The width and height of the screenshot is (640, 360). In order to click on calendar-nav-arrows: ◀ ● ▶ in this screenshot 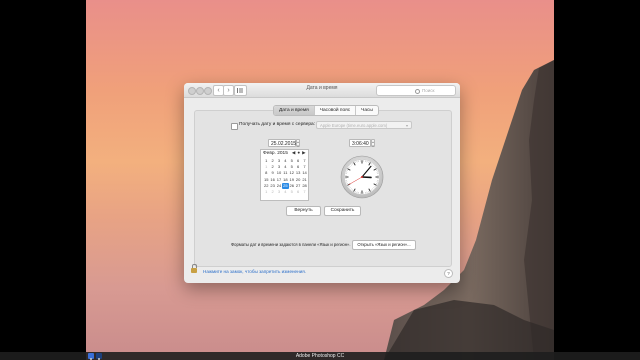, I will do `click(299, 153)`.